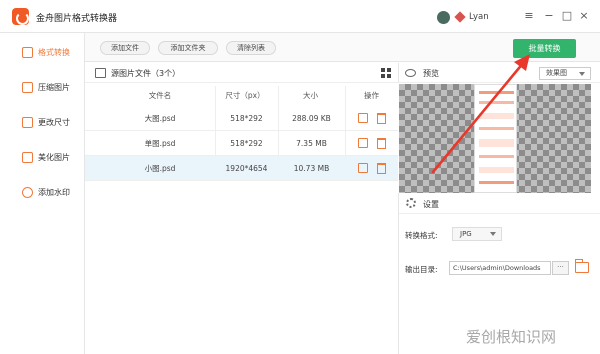 The height and width of the screenshot is (354, 600). I want to click on table-row: 大图.psd 518*292 288.09 KB, so click(241, 118).